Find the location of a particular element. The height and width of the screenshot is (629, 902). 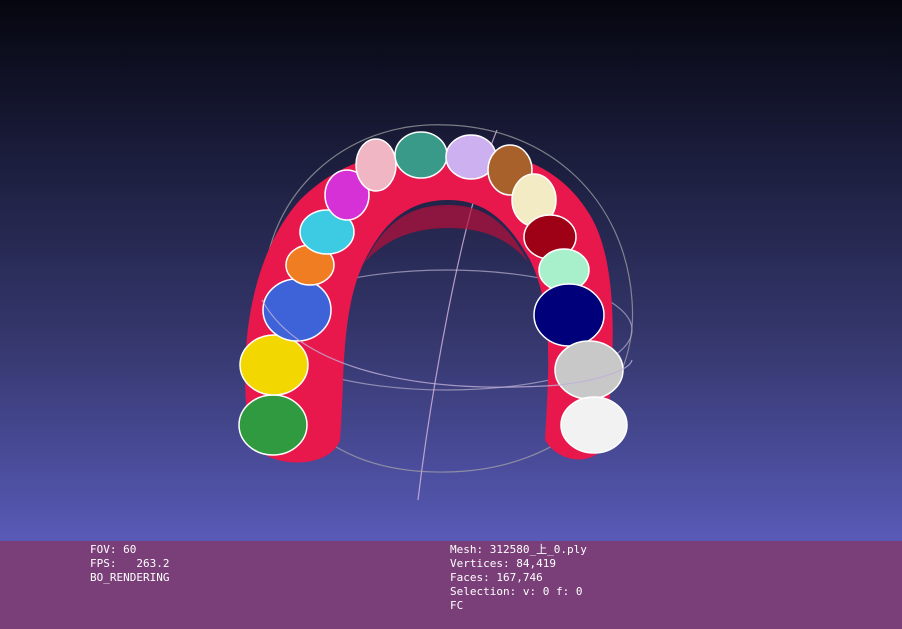

mesh-name-label: Mesh: 312580_上_0.ply is located at coordinates (518, 549).